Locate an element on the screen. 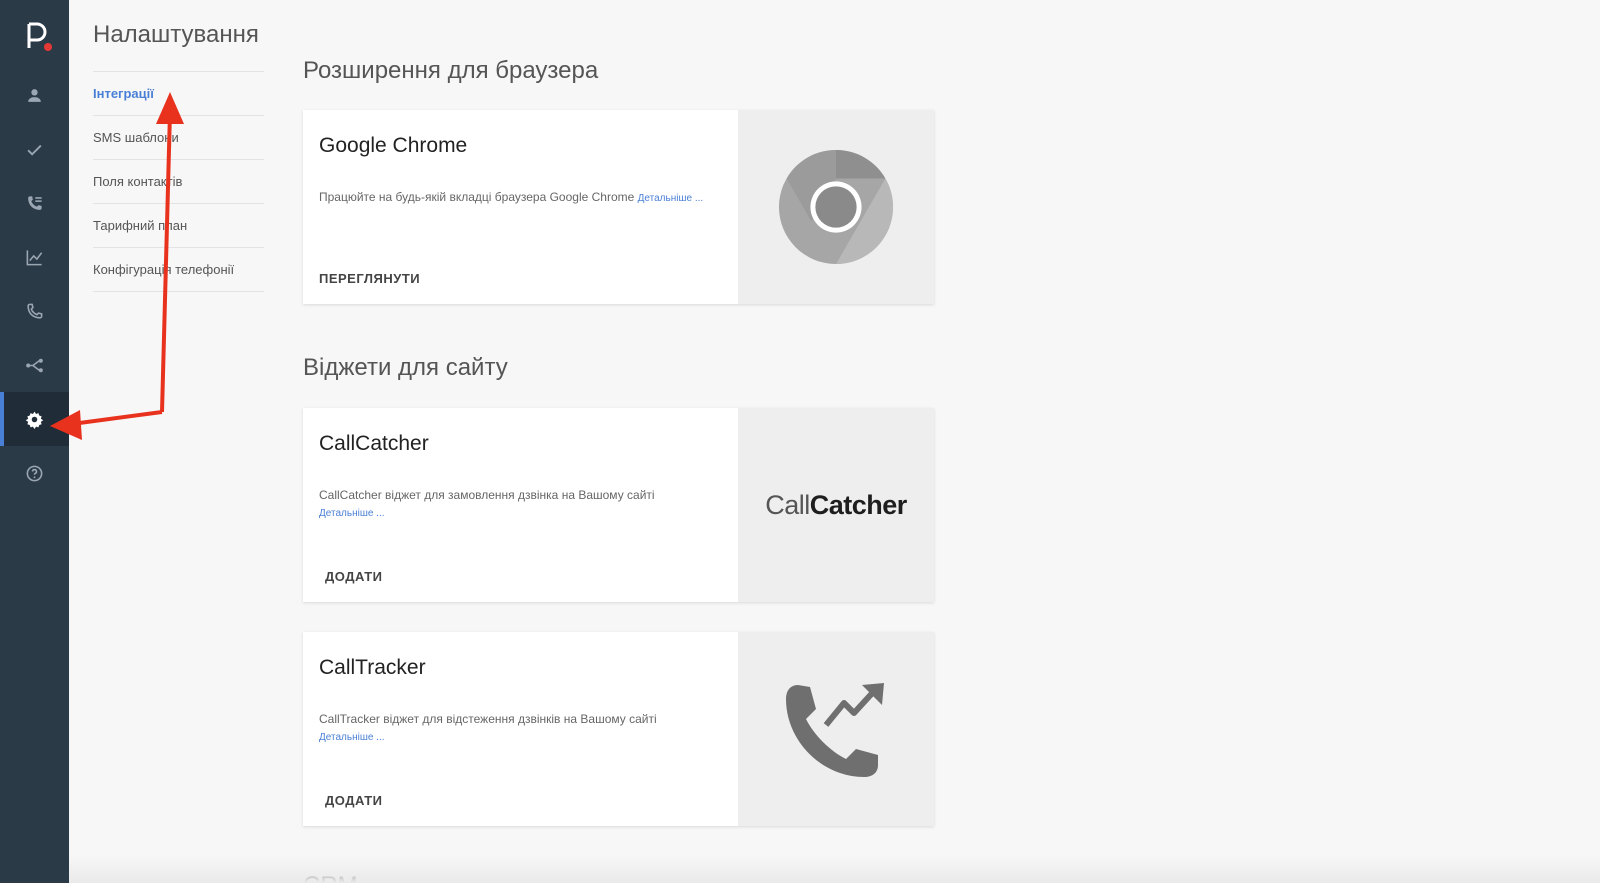 The height and width of the screenshot is (883, 1600). logo-part-call: Call is located at coordinates (787, 504).